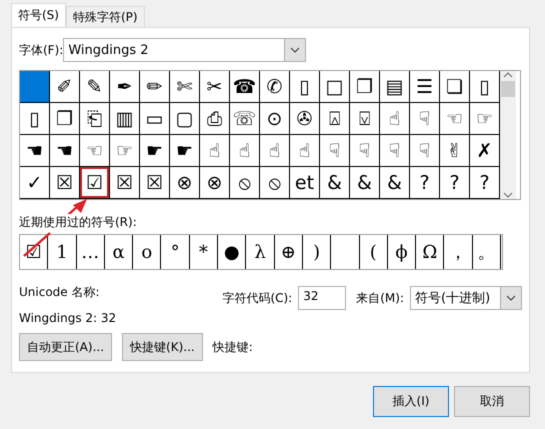 This screenshot has height=429, width=545. I want to click on recent-symbol-cell: (, so click(374, 252).